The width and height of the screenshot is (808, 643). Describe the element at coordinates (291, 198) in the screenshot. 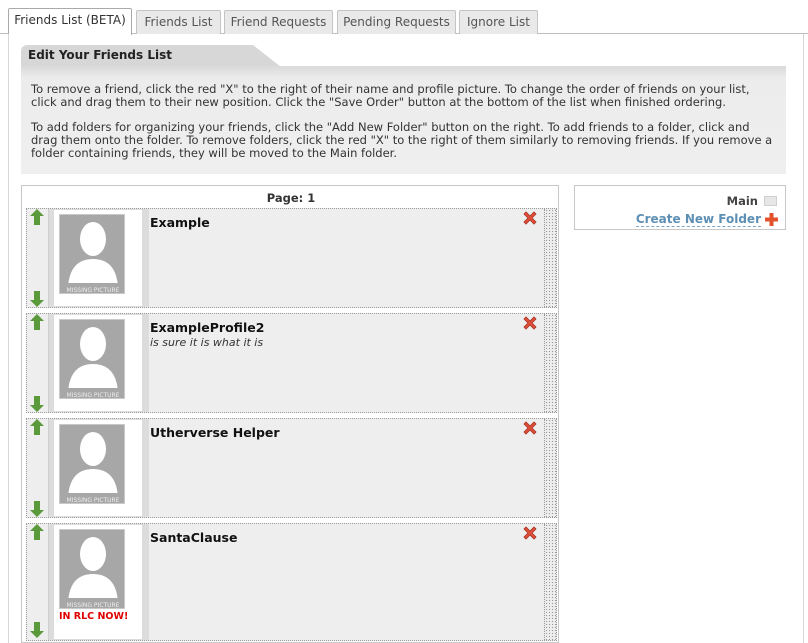

I see `page-indicator: Page: 1` at that location.